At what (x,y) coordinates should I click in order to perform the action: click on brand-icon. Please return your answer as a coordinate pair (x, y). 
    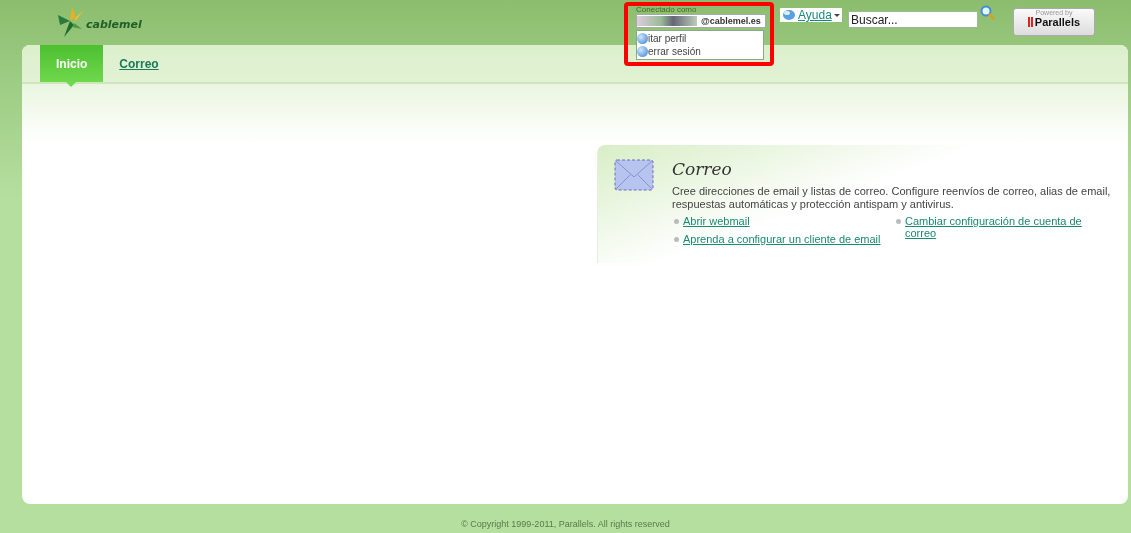
    Looking at the image, I should click on (1030, 22).